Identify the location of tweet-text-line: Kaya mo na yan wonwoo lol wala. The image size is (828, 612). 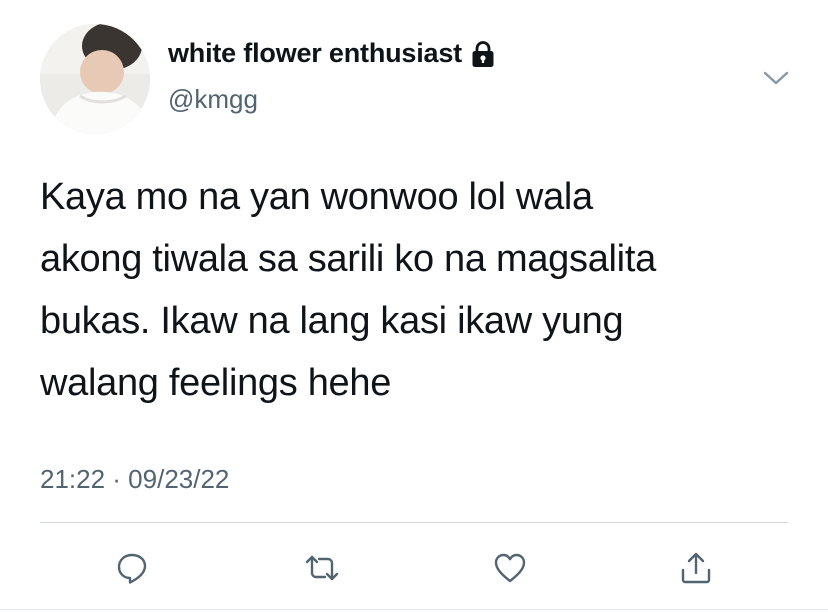
(316, 197).